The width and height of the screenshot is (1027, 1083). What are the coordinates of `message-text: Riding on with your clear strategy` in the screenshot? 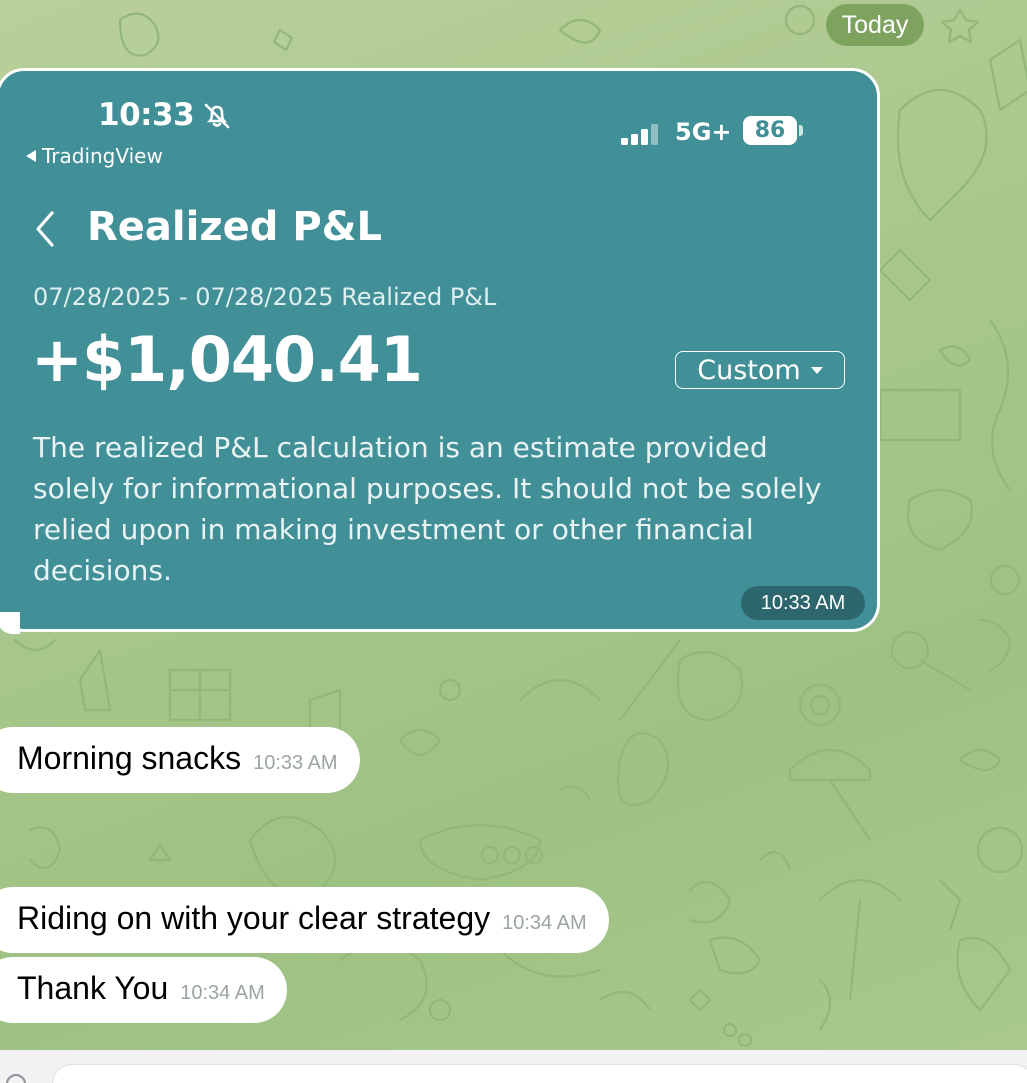 It's located at (254, 918).